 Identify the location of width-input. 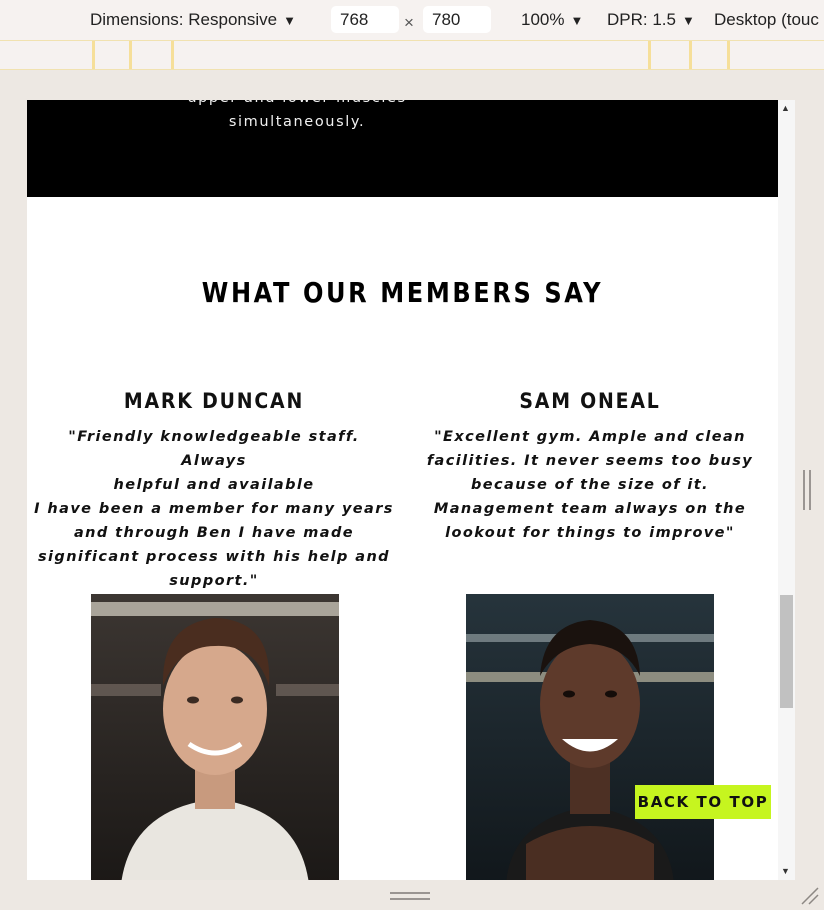
(365, 19).